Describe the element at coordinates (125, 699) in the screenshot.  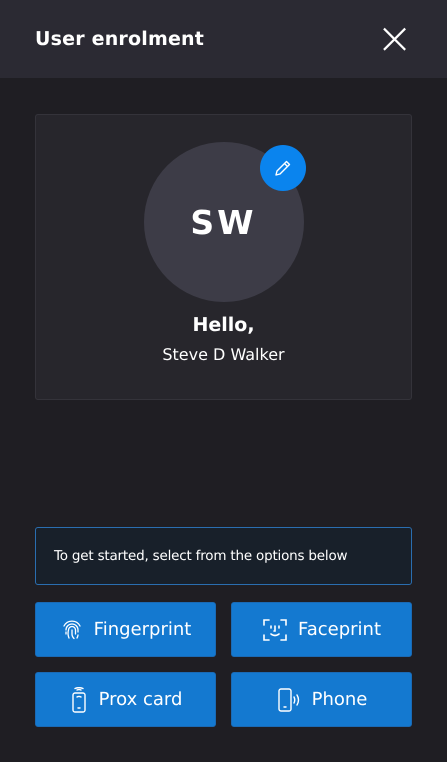
I see `prox-card-button: Prox card` at that location.